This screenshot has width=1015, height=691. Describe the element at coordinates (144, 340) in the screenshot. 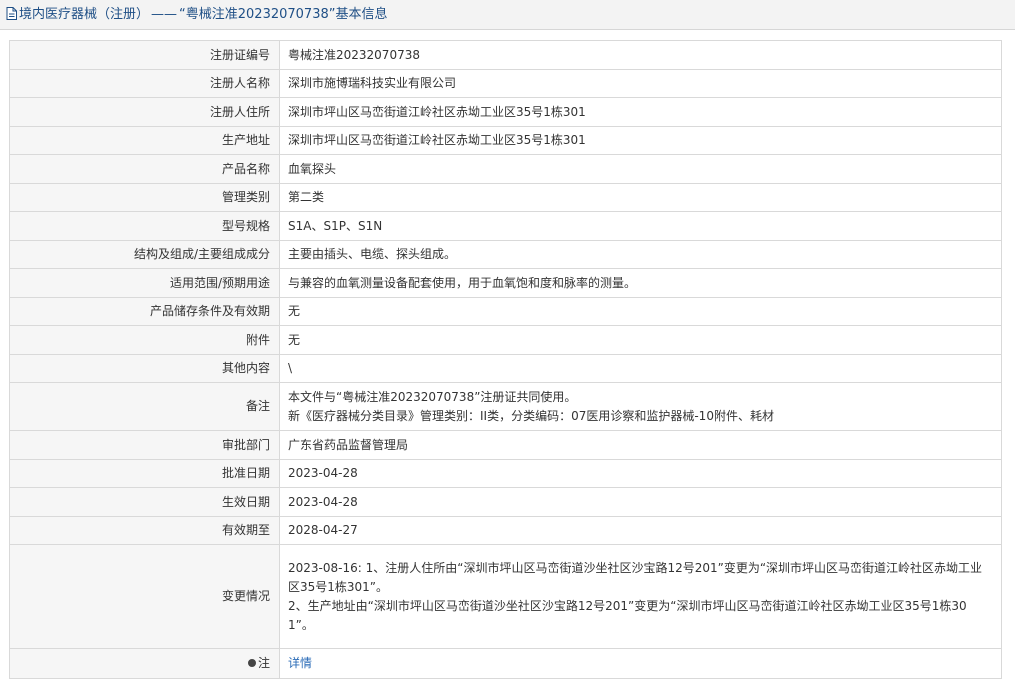

I see `row-label: 附件` at that location.